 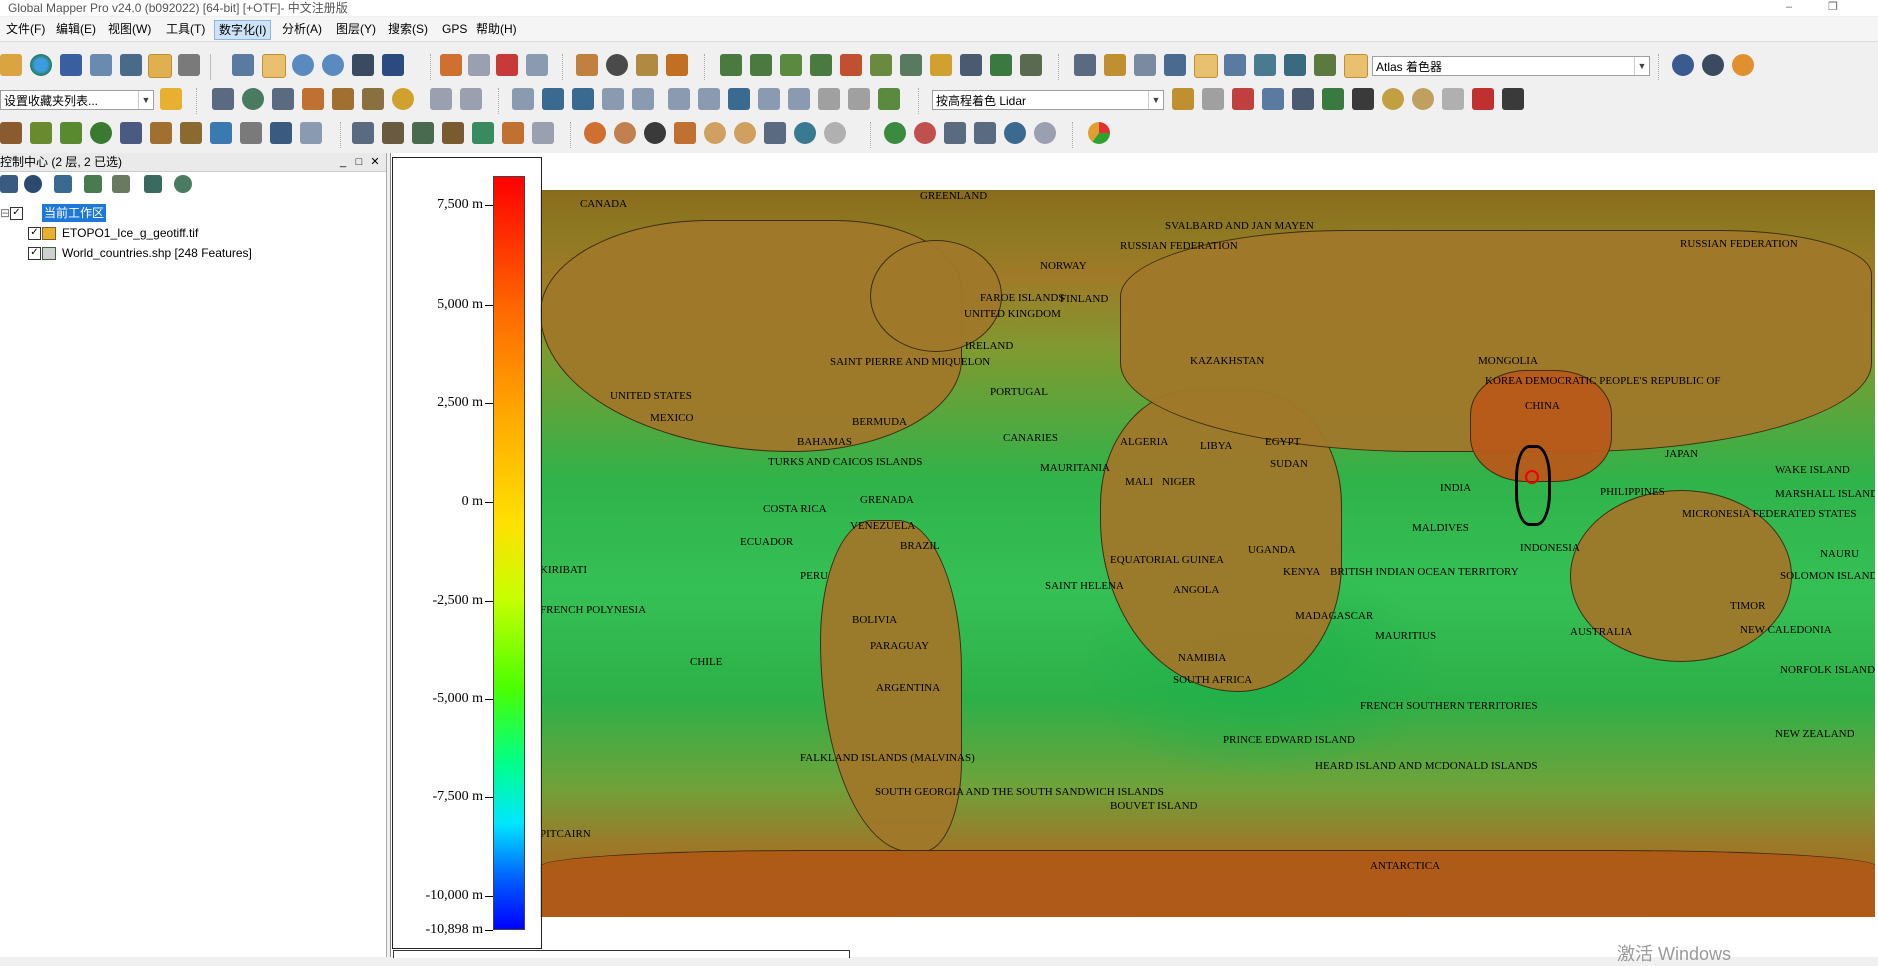 What do you see at coordinates (1213, 99) in the screenshot?
I see `point-cloud-icon` at bounding box center [1213, 99].